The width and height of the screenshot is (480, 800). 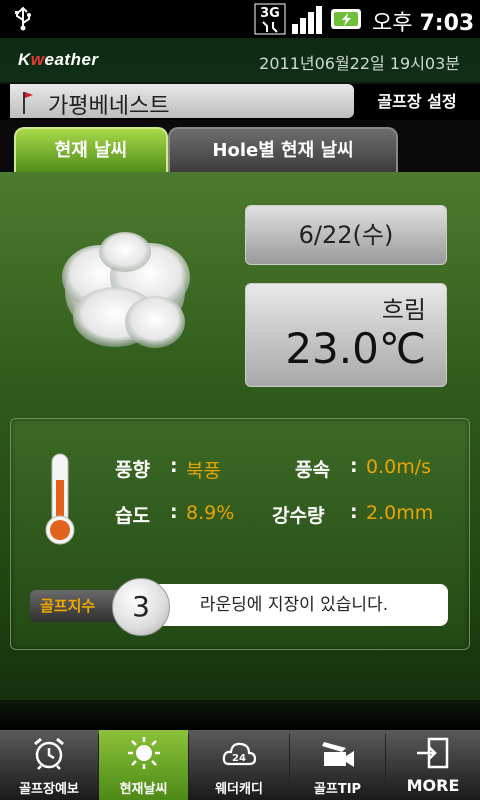 I want to click on date-box: 6/22(수), so click(x=346, y=235).